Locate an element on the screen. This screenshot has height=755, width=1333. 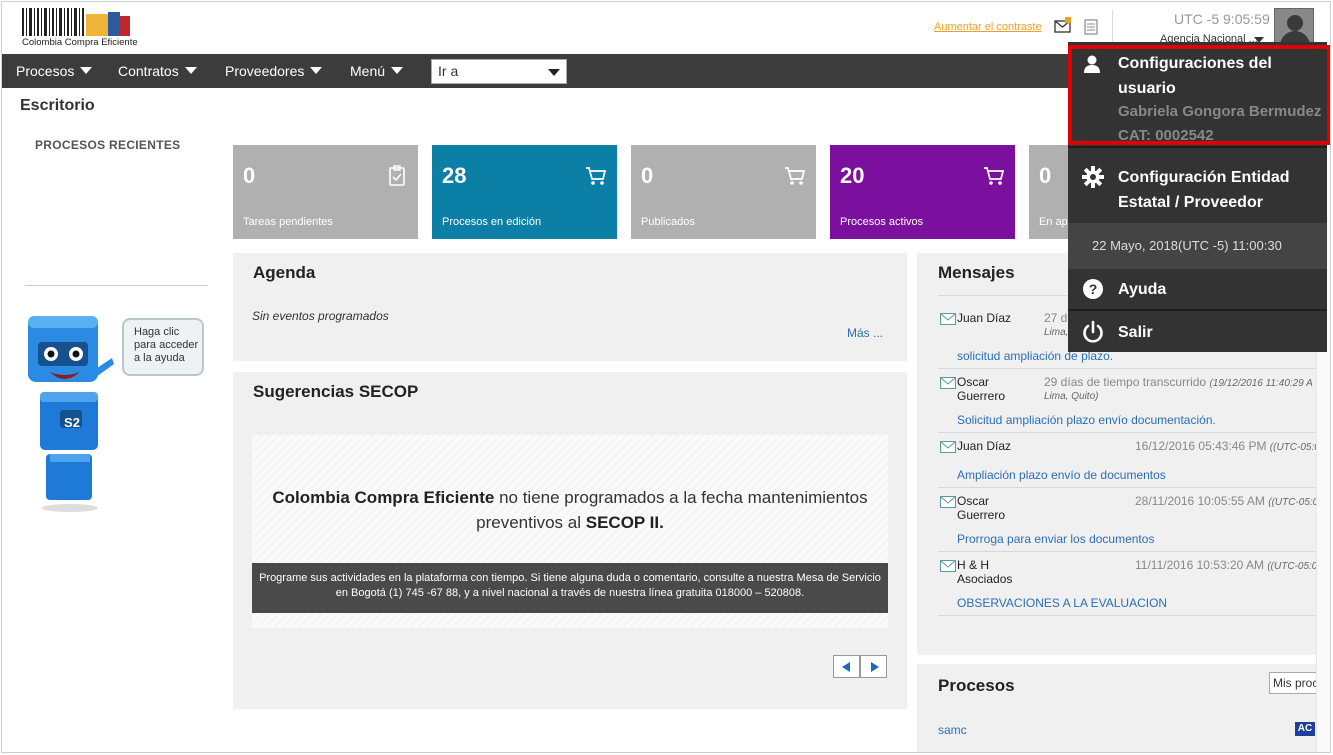
triangle-left-icon is located at coordinates (846, 667).